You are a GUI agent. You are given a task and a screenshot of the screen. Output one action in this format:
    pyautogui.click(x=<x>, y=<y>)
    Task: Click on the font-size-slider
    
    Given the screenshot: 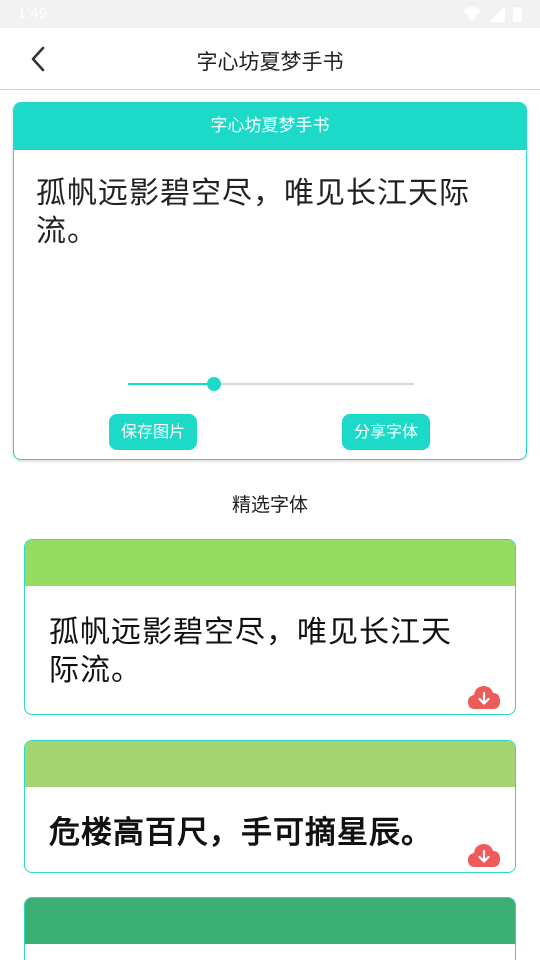 What is the action you would take?
    pyautogui.click(x=271, y=384)
    